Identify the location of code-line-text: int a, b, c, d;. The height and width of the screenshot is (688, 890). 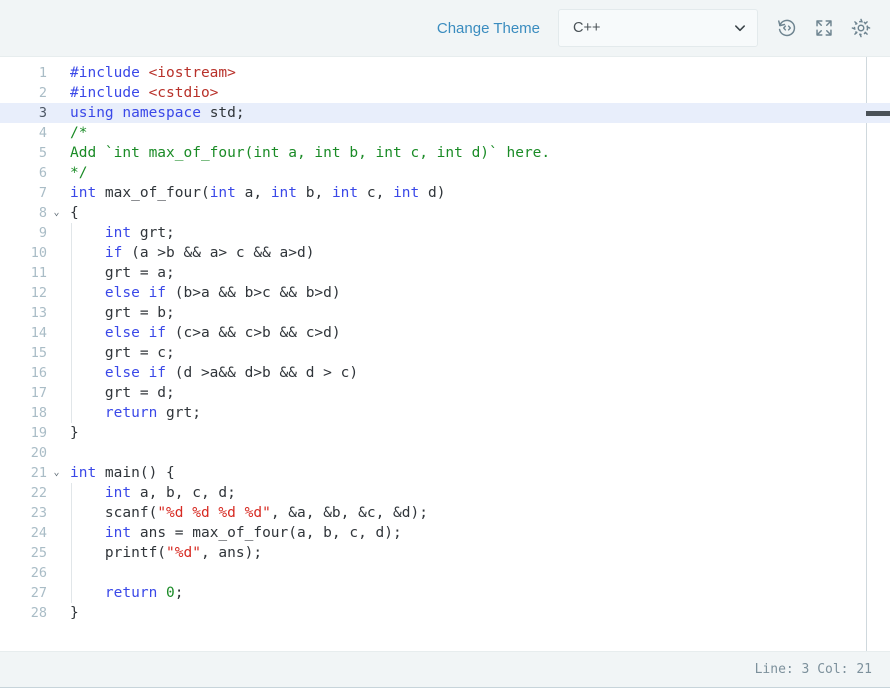
(170, 493).